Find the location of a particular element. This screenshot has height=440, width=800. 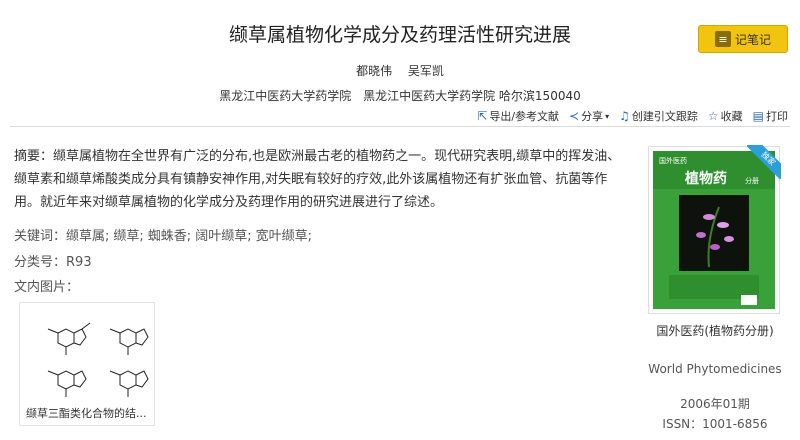

chemical-structure-image is located at coordinates (98, 359).